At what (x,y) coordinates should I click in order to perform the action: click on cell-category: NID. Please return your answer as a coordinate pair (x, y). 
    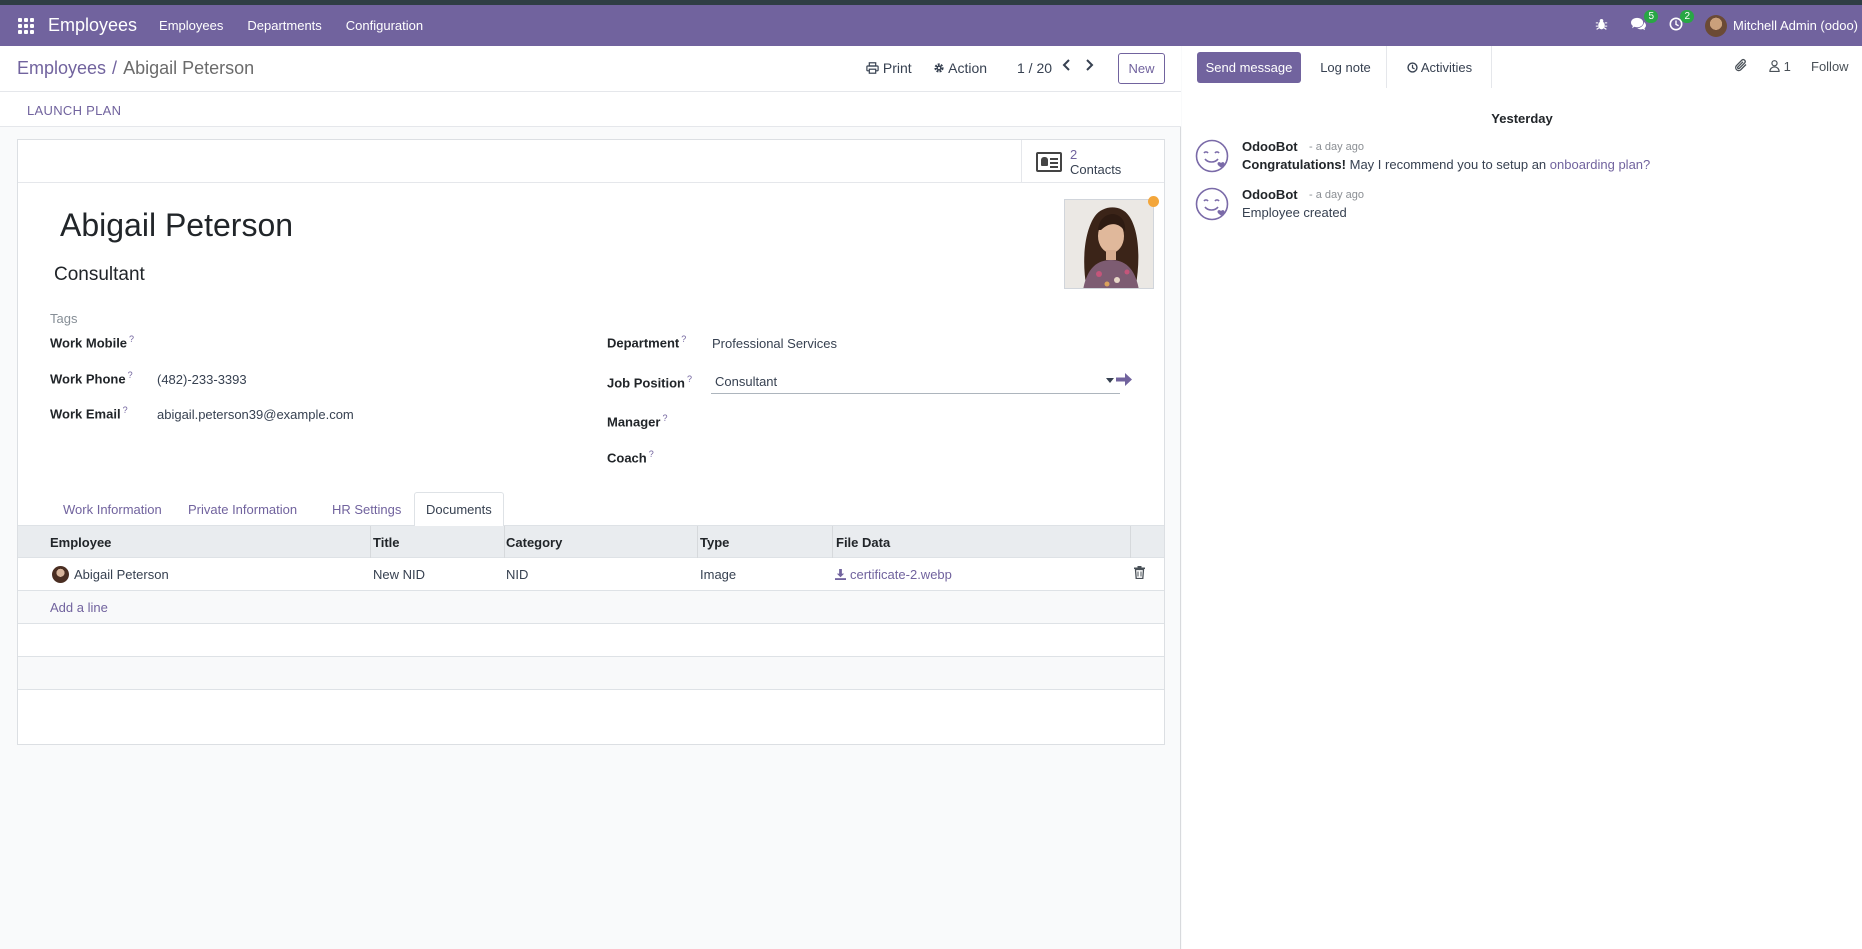
    Looking at the image, I should click on (517, 574).